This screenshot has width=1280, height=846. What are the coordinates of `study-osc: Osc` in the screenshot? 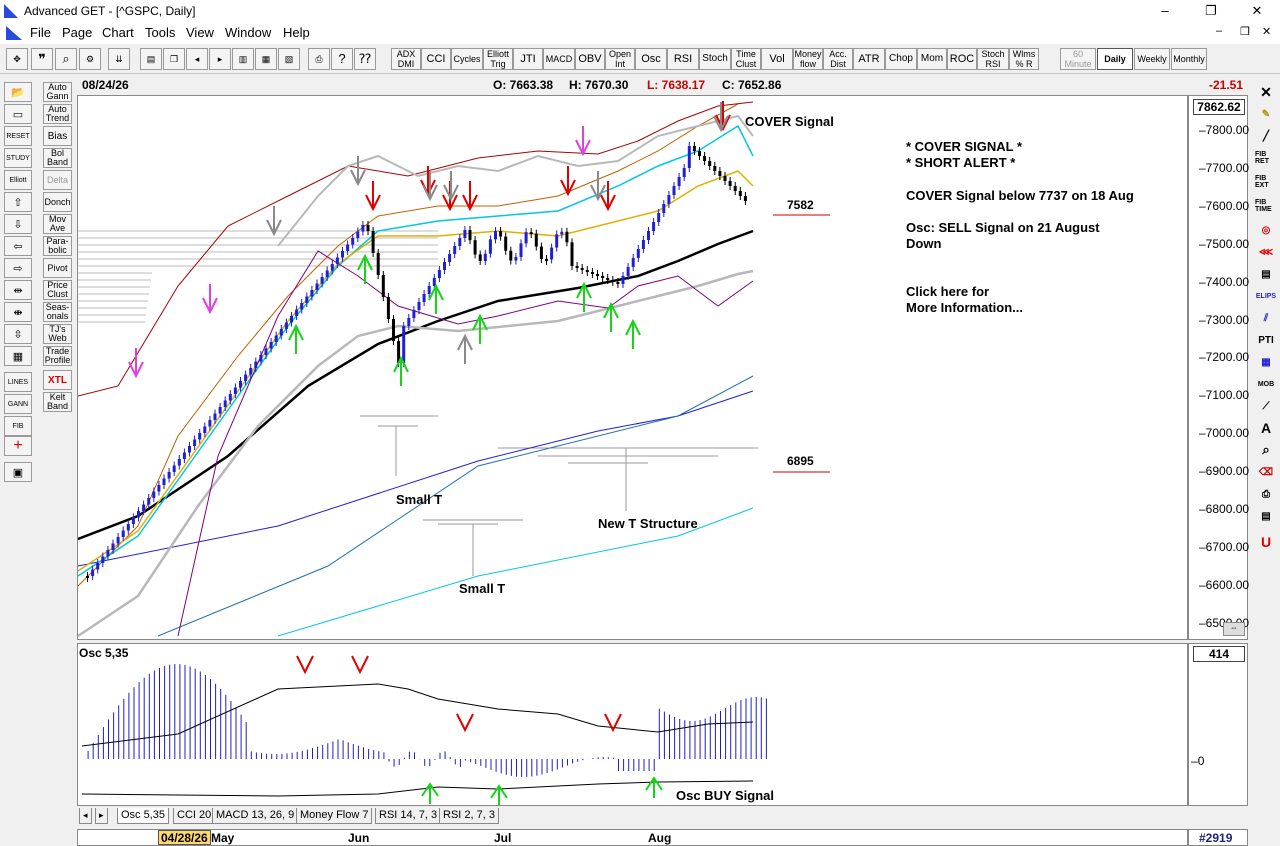 It's located at (651, 59).